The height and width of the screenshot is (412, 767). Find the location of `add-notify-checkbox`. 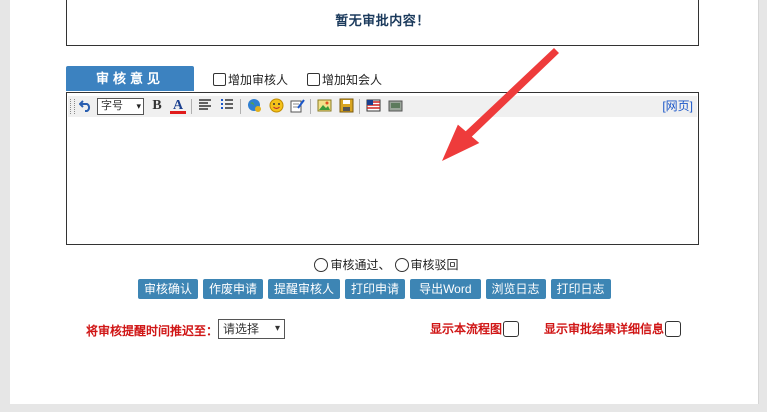

add-notify-checkbox is located at coordinates (313, 79).